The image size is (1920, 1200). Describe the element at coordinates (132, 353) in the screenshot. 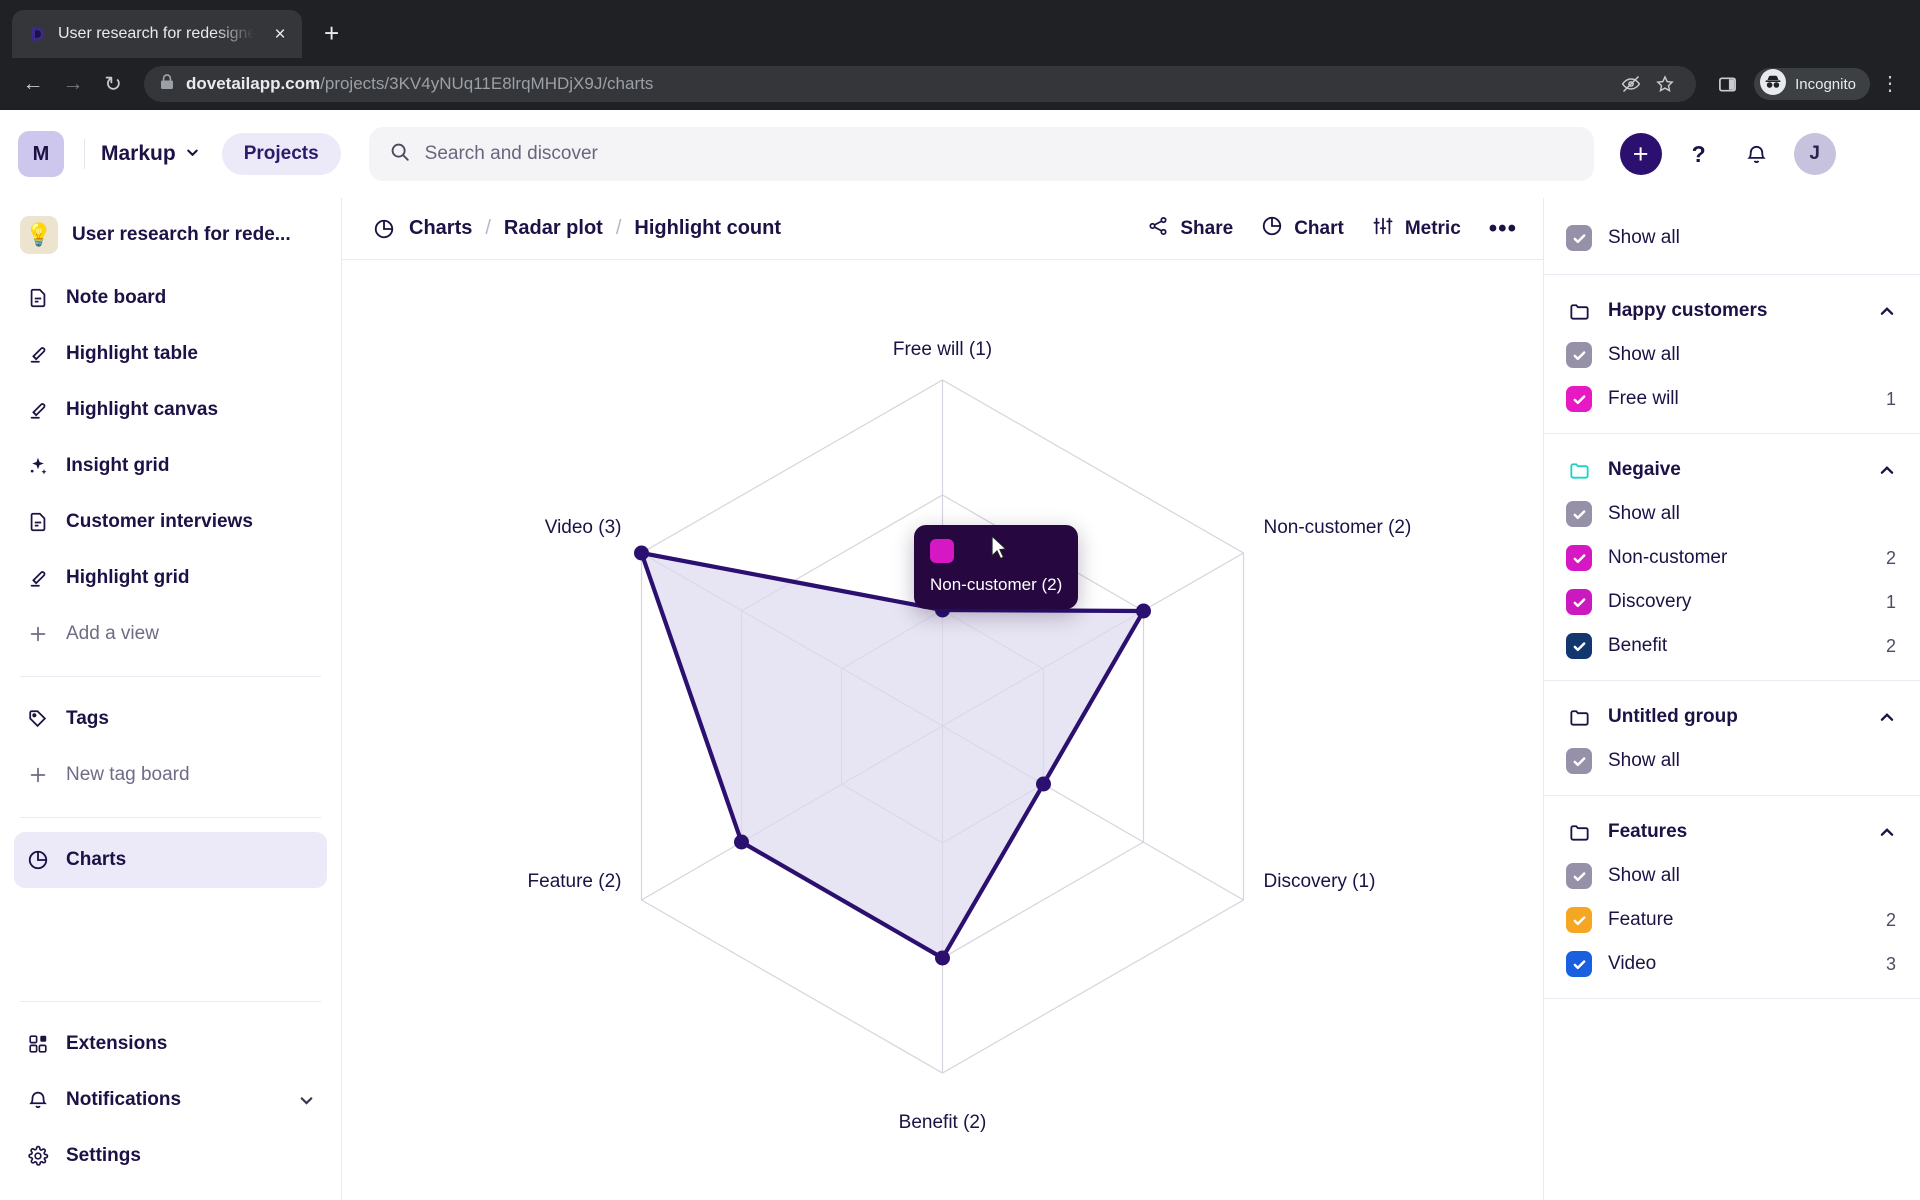

I see `sidebar-item-label: Highlight table` at that location.